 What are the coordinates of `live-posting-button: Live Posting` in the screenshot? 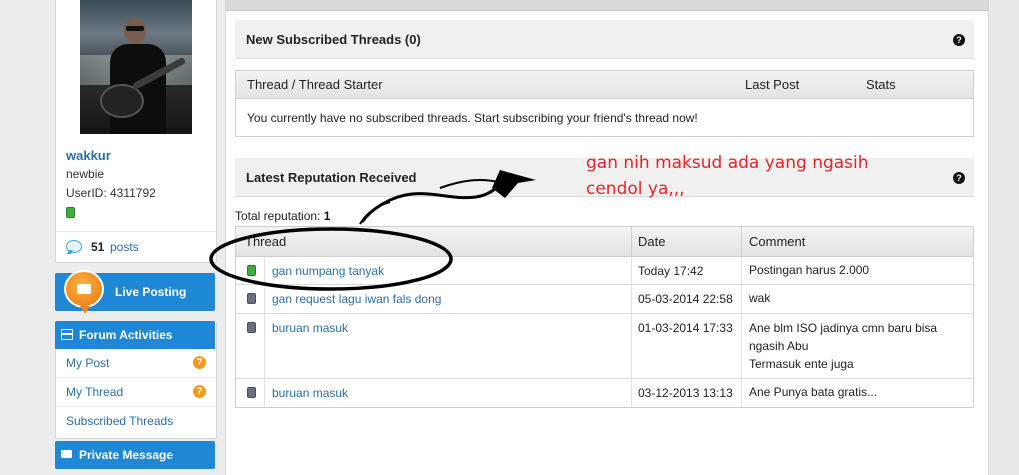 It's located at (135, 292).